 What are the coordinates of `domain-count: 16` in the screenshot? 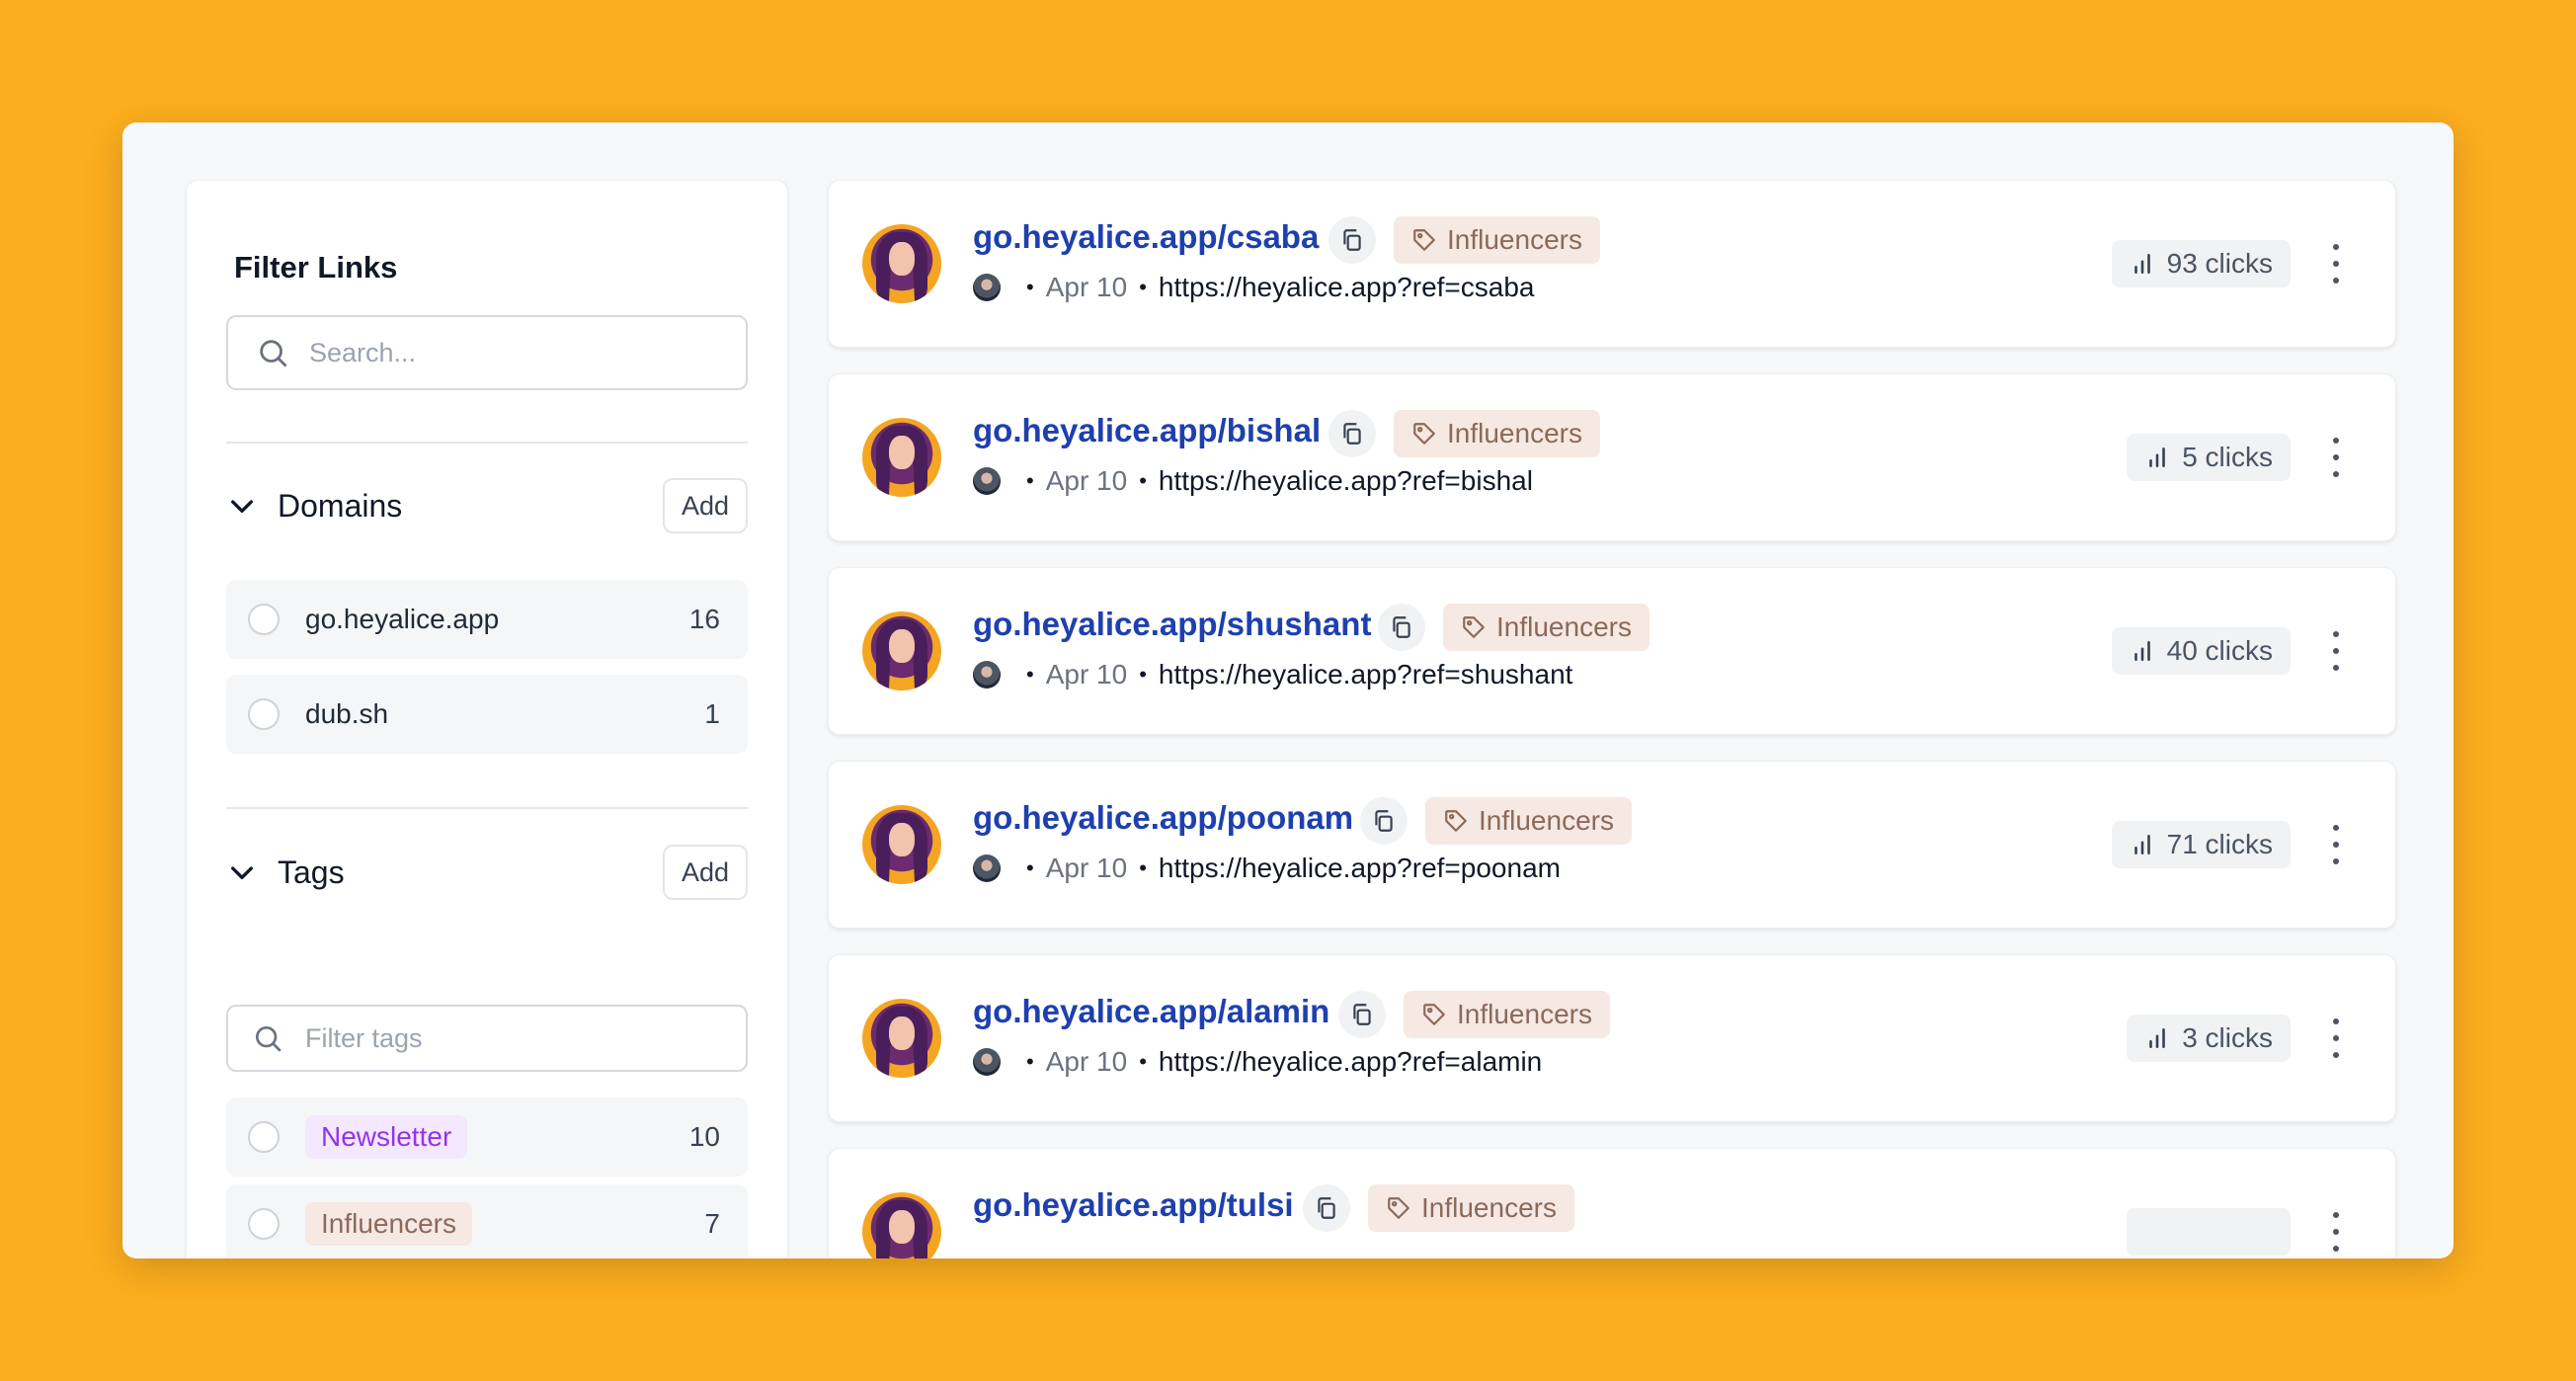 It's located at (704, 619).